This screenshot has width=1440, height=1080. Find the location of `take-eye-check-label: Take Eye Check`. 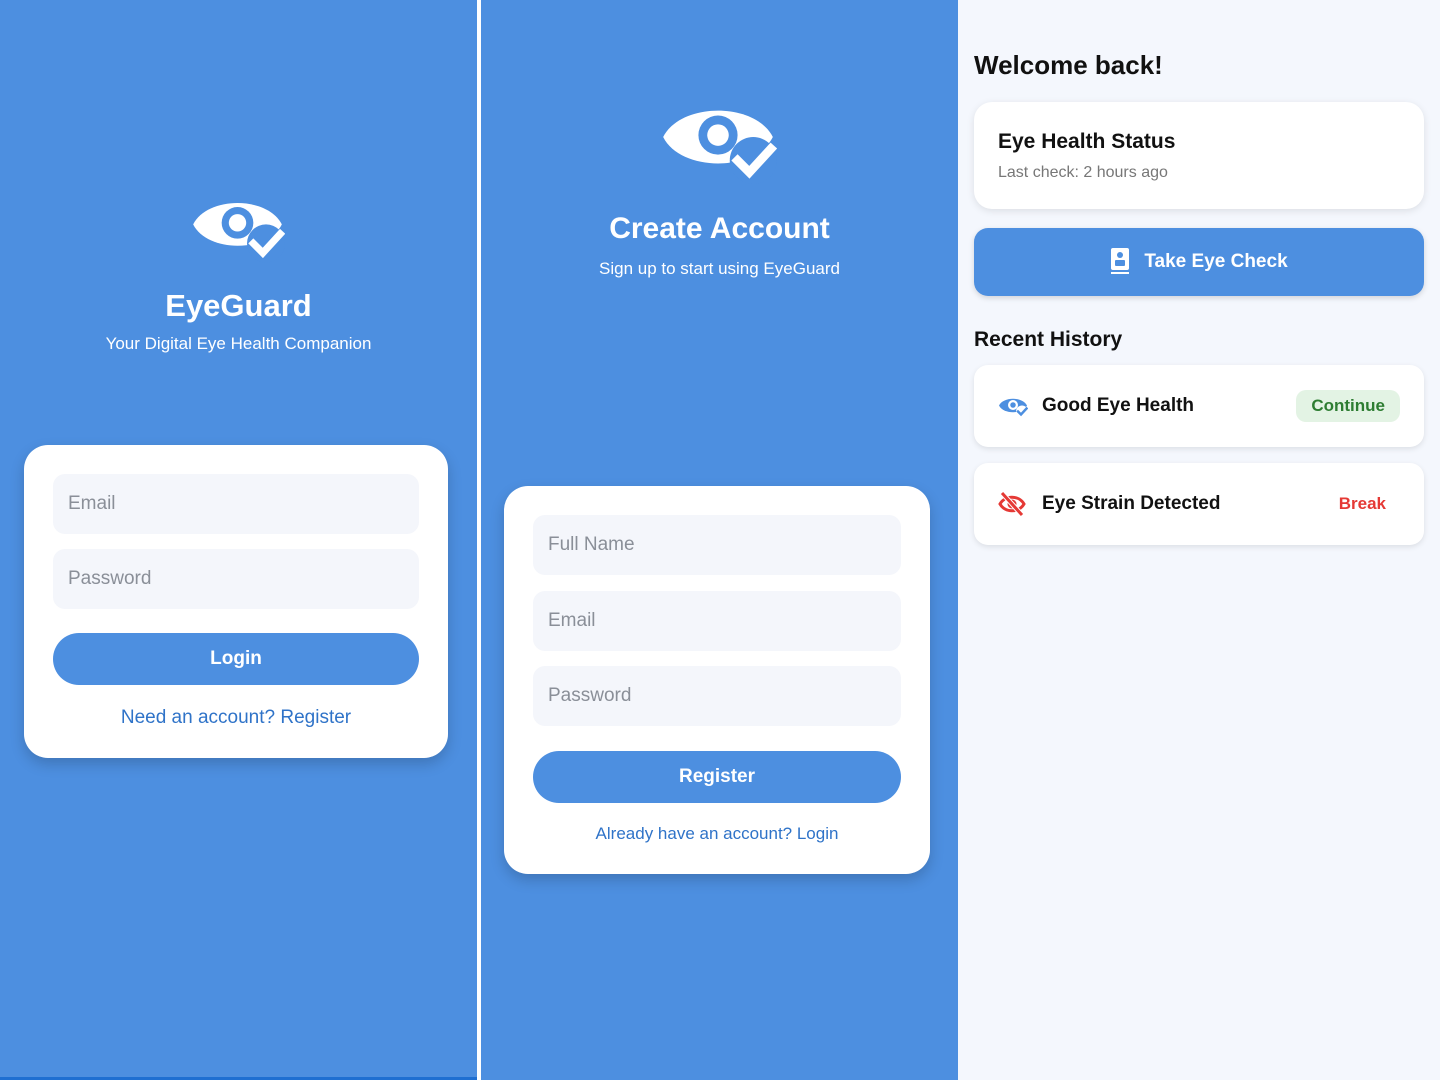

take-eye-check-label: Take Eye Check is located at coordinates (1216, 261).